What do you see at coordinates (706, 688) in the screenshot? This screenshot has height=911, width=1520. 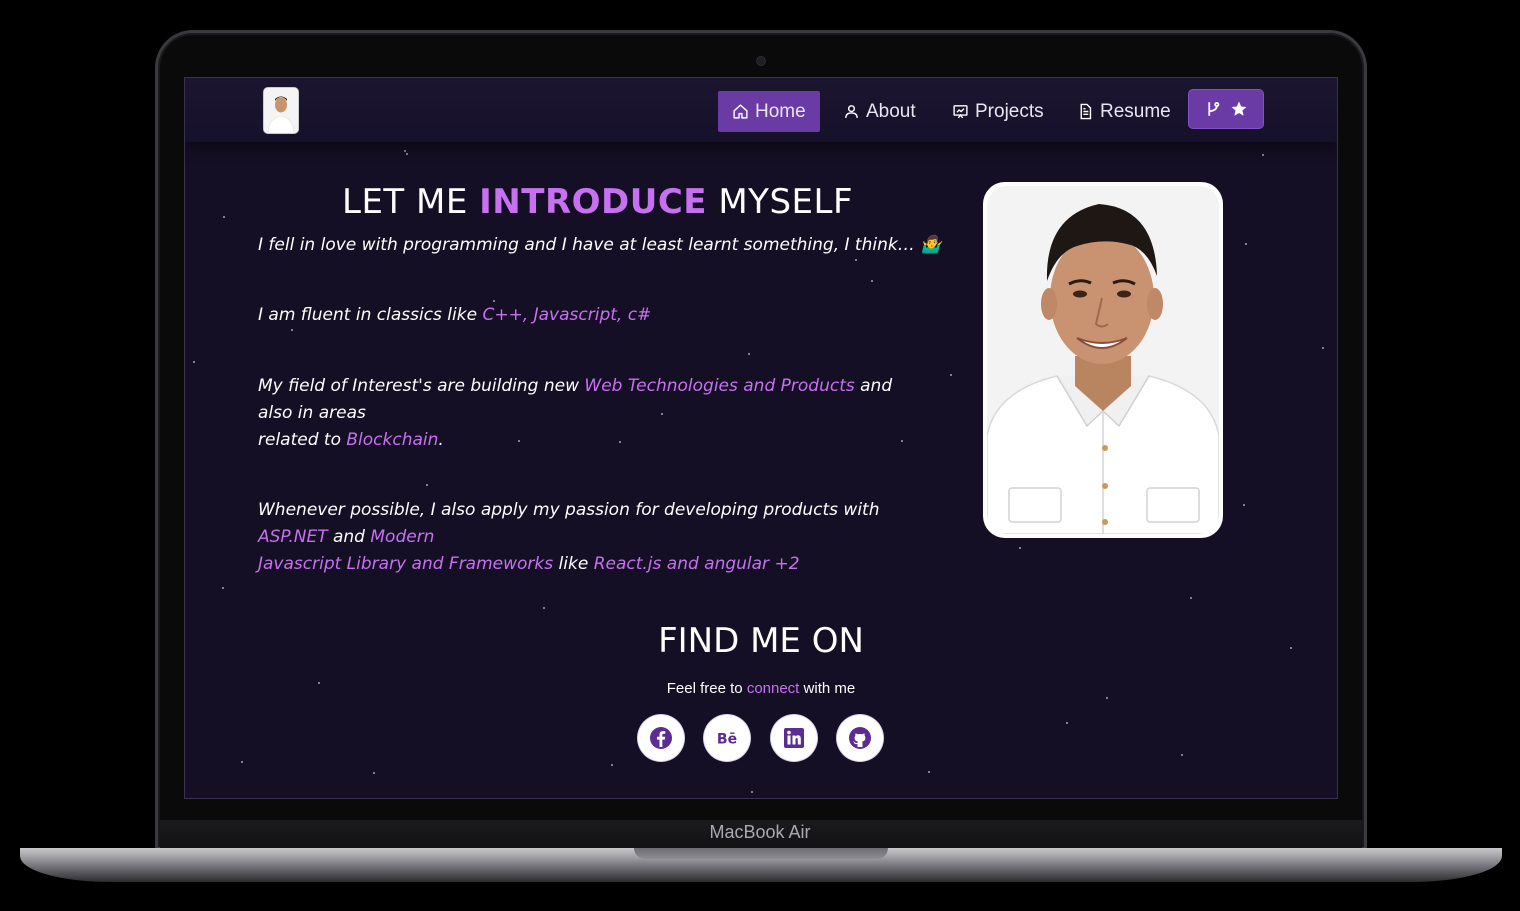 I see `connect-text-pre: Feel free to` at bounding box center [706, 688].